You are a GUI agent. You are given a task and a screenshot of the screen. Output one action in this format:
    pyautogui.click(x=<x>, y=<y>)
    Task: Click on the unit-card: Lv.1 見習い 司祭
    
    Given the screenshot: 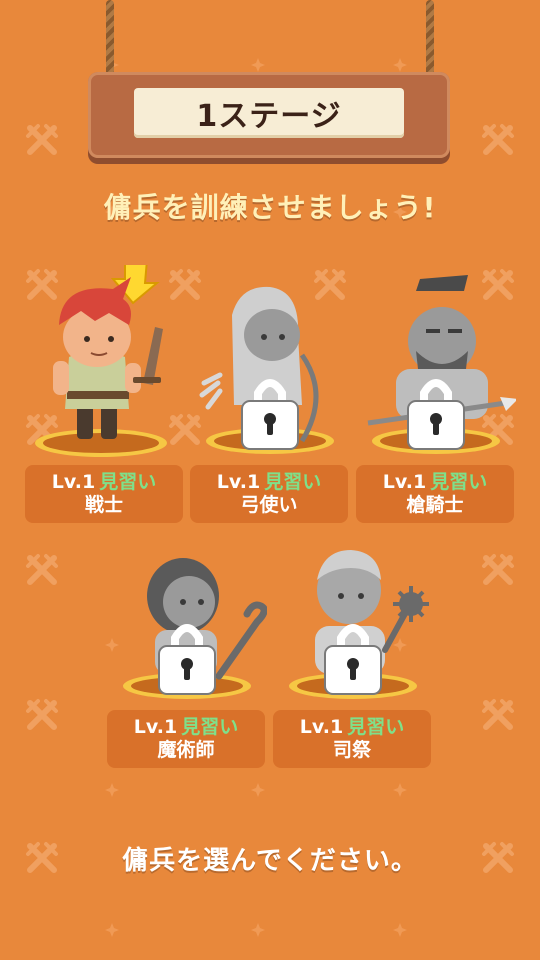 What is the action you would take?
    pyautogui.click(x=352, y=739)
    